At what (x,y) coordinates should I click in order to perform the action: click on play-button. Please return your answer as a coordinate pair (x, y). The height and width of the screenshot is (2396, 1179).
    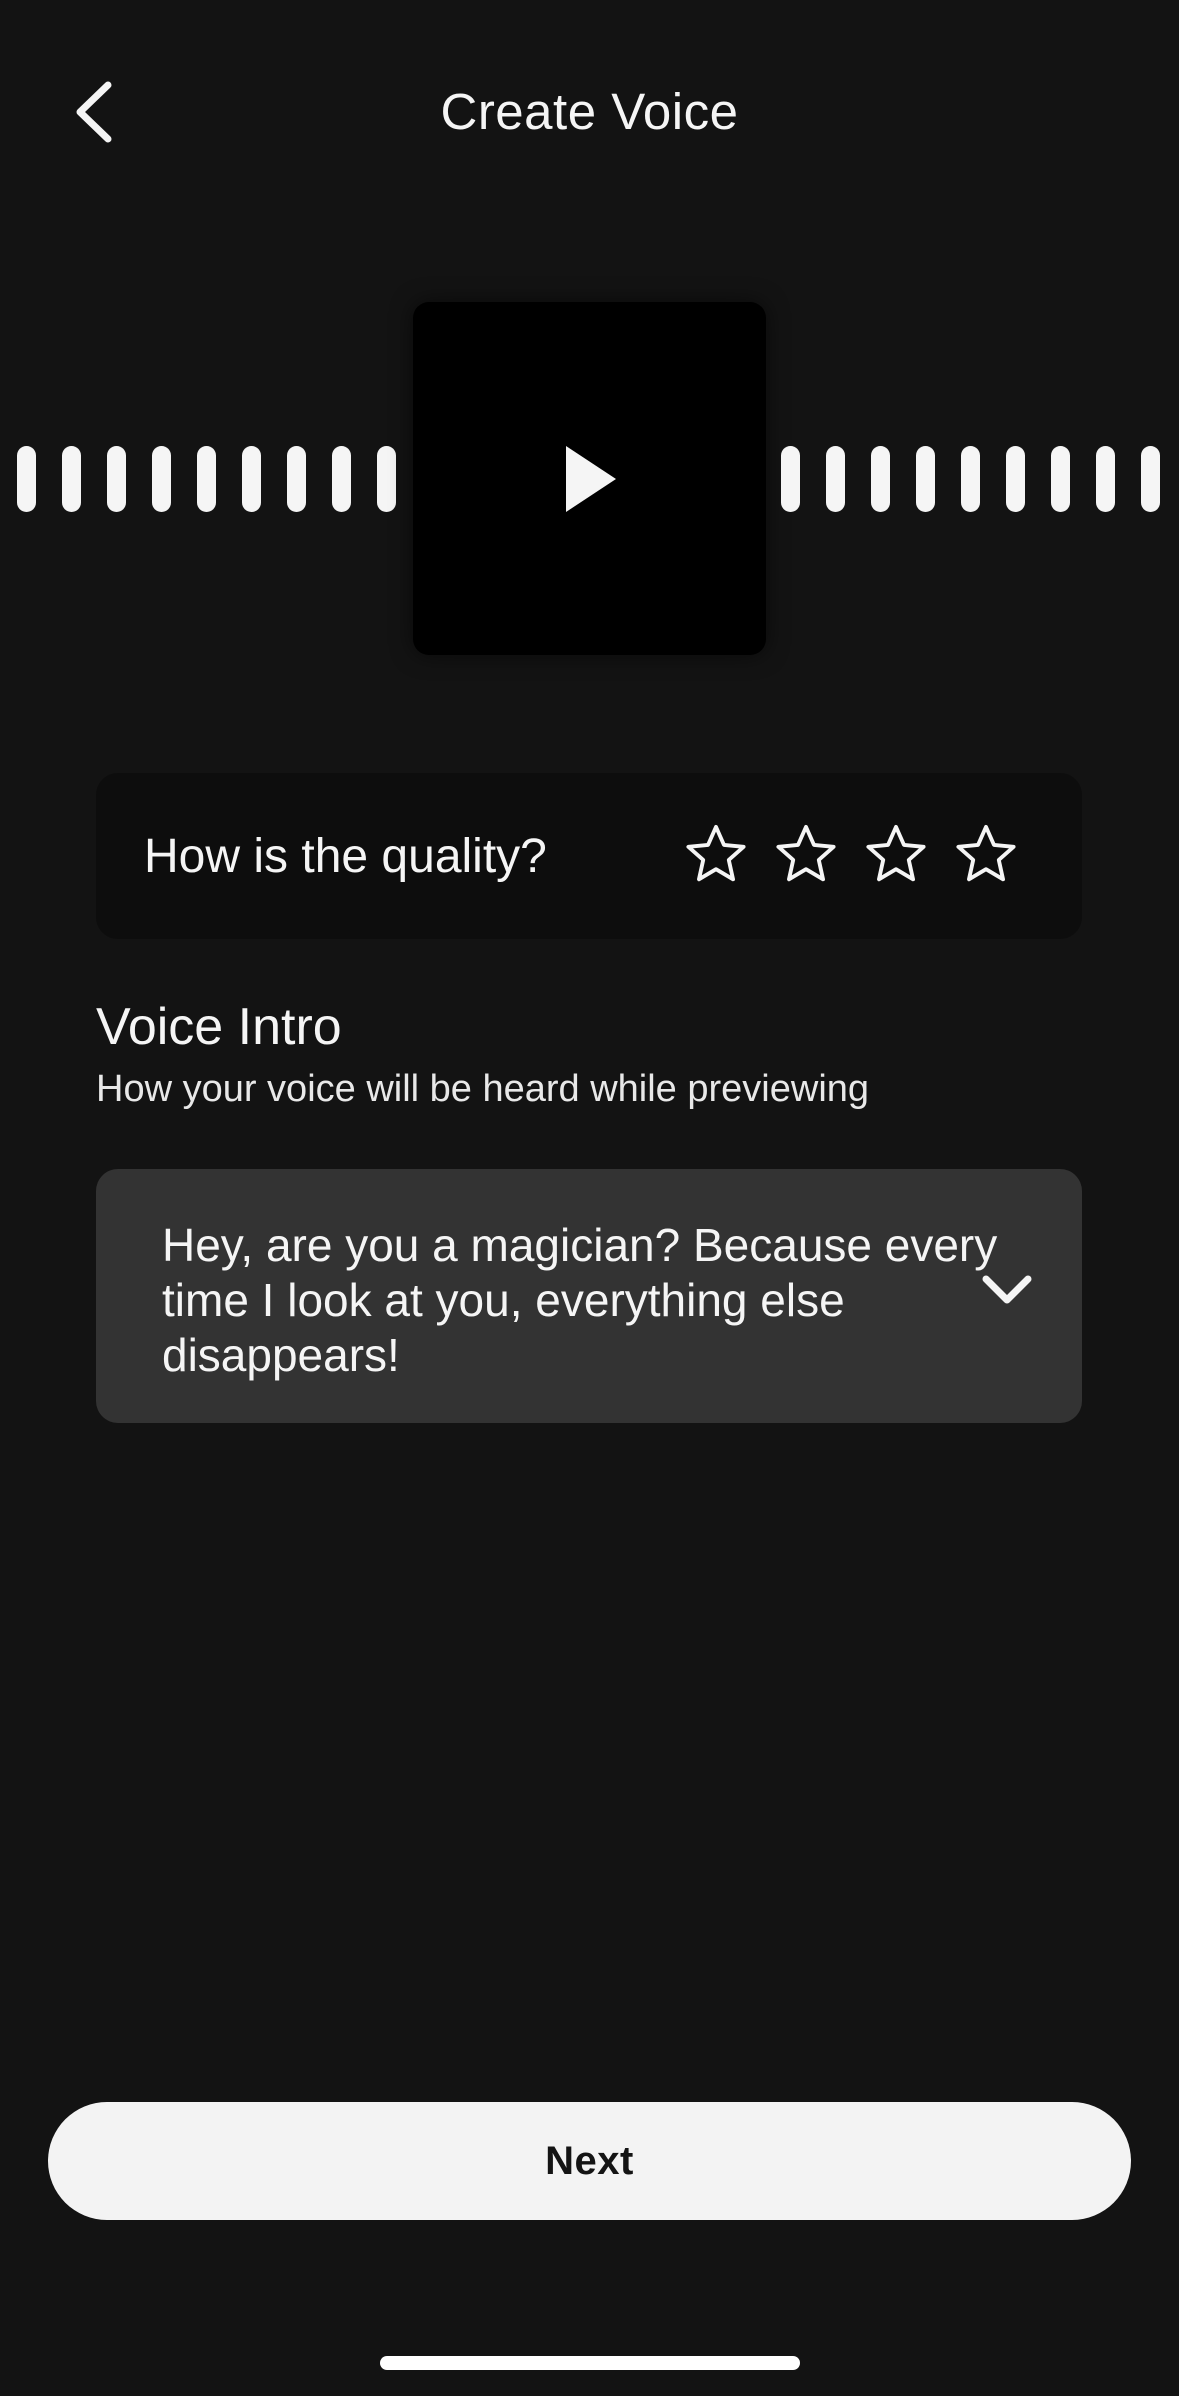
    Looking at the image, I should click on (589, 478).